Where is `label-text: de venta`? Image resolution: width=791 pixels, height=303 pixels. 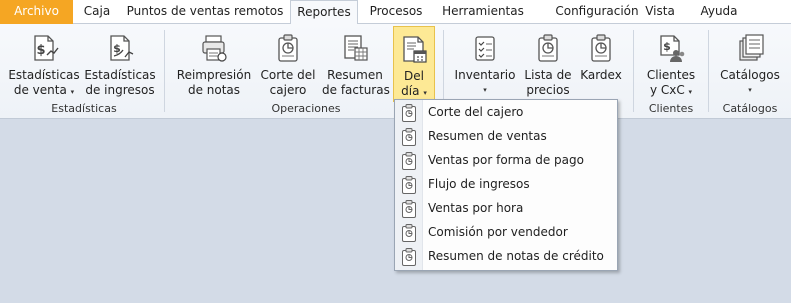 label-text: de venta is located at coordinates (40, 90).